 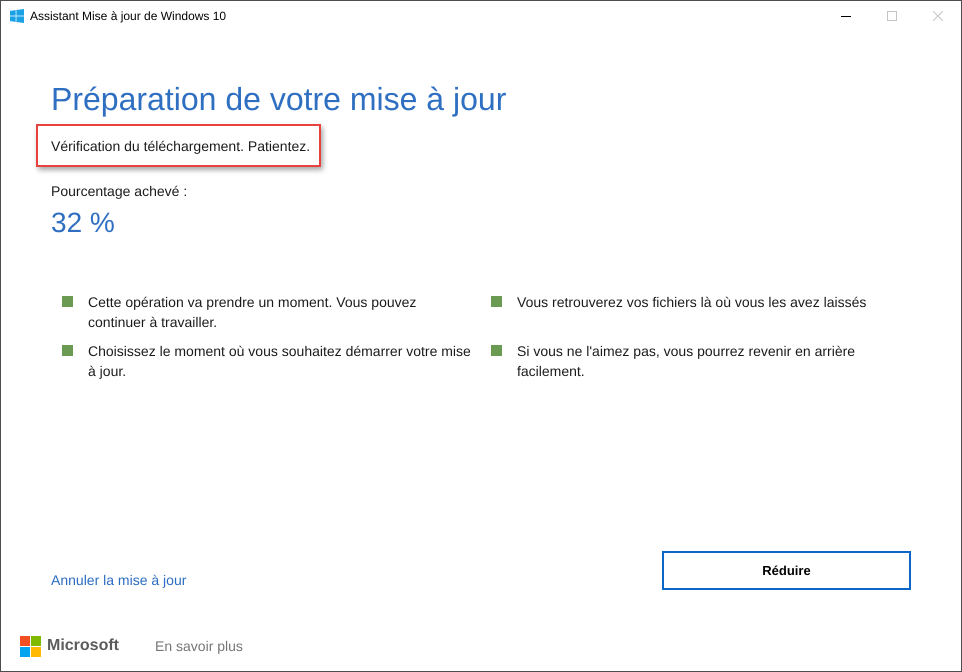 I want to click on progress-label: Pourcentage achevé :, so click(x=119, y=191).